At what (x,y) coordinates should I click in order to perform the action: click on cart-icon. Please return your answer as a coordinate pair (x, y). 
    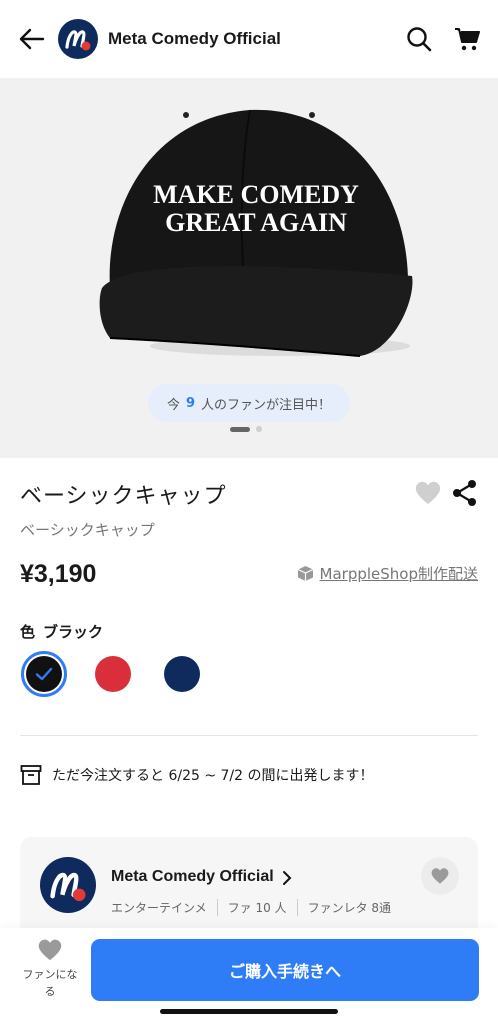
    Looking at the image, I should click on (467, 39).